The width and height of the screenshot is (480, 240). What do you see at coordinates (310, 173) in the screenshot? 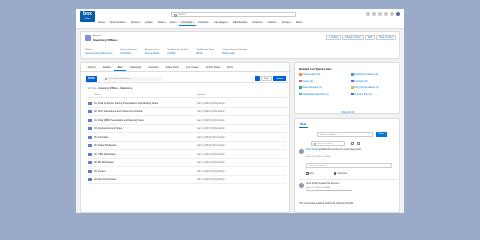
I see `like-button: Like` at bounding box center [310, 173].